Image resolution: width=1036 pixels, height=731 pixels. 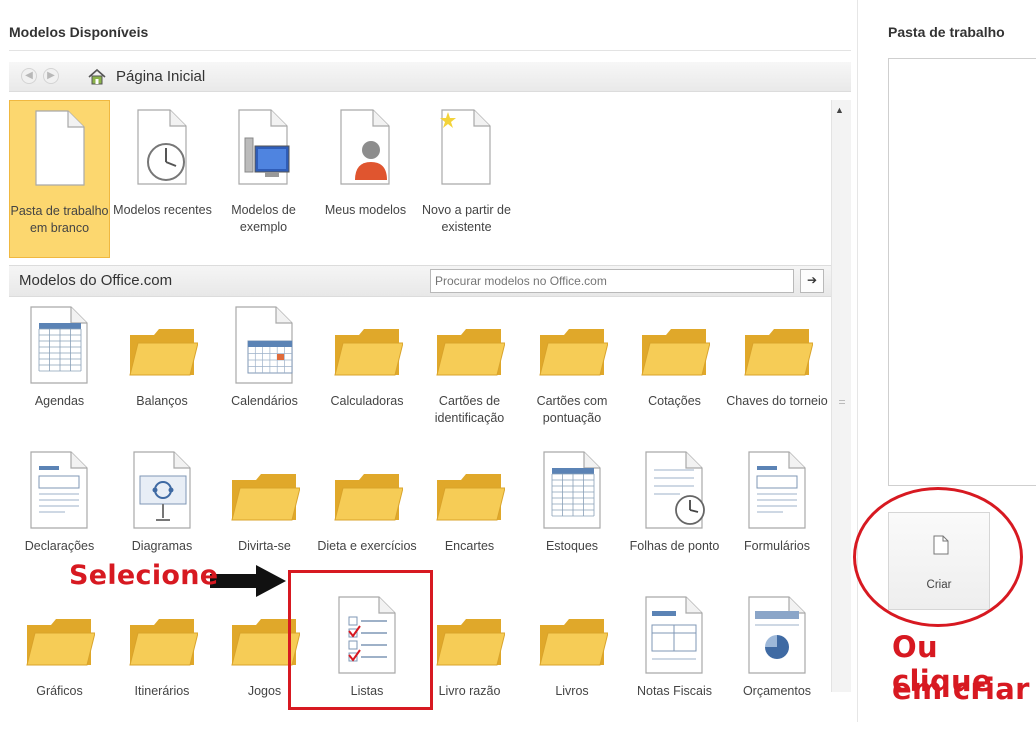 What do you see at coordinates (938, 557) in the screenshot?
I see `annotation-circle` at bounding box center [938, 557].